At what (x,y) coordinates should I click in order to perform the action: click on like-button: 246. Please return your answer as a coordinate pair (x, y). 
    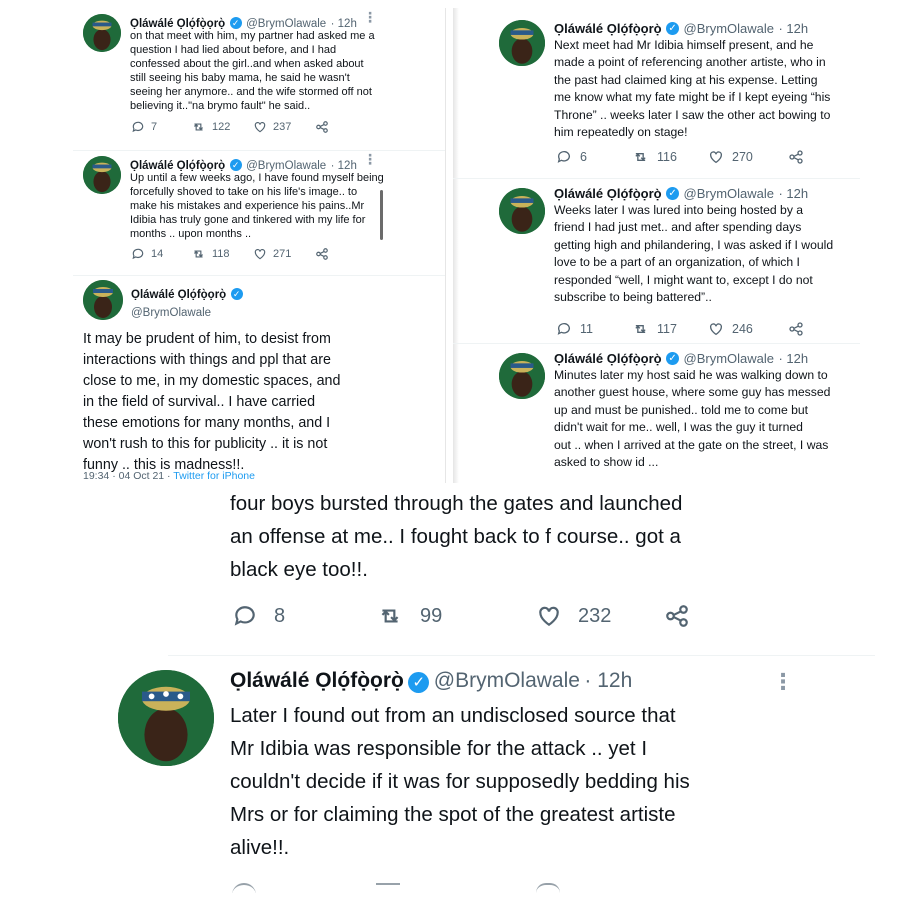
    Looking at the image, I should click on (748, 329).